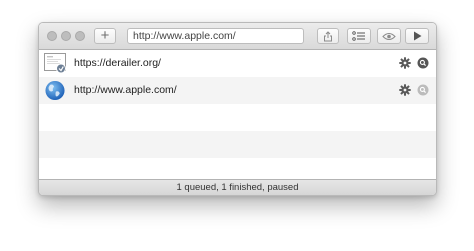 This screenshot has width=474, height=251. Describe the element at coordinates (237, 90) in the screenshot. I see `list-item: http://www.apple.com/` at that location.